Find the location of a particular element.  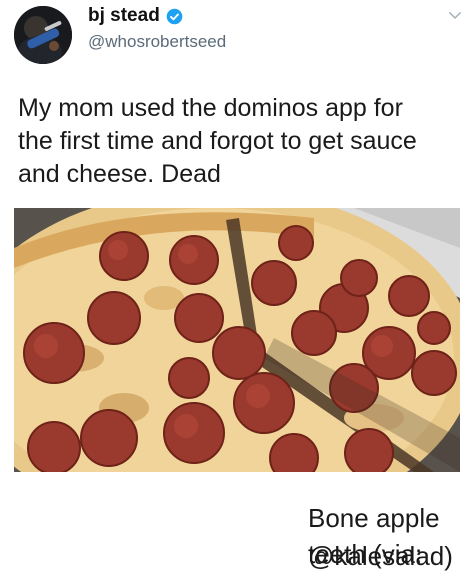

display-name: bj stead is located at coordinates (124, 16).